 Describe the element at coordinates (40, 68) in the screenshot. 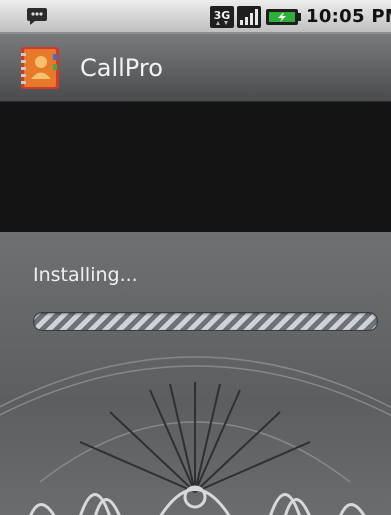

I see `callpro-app-icon` at that location.